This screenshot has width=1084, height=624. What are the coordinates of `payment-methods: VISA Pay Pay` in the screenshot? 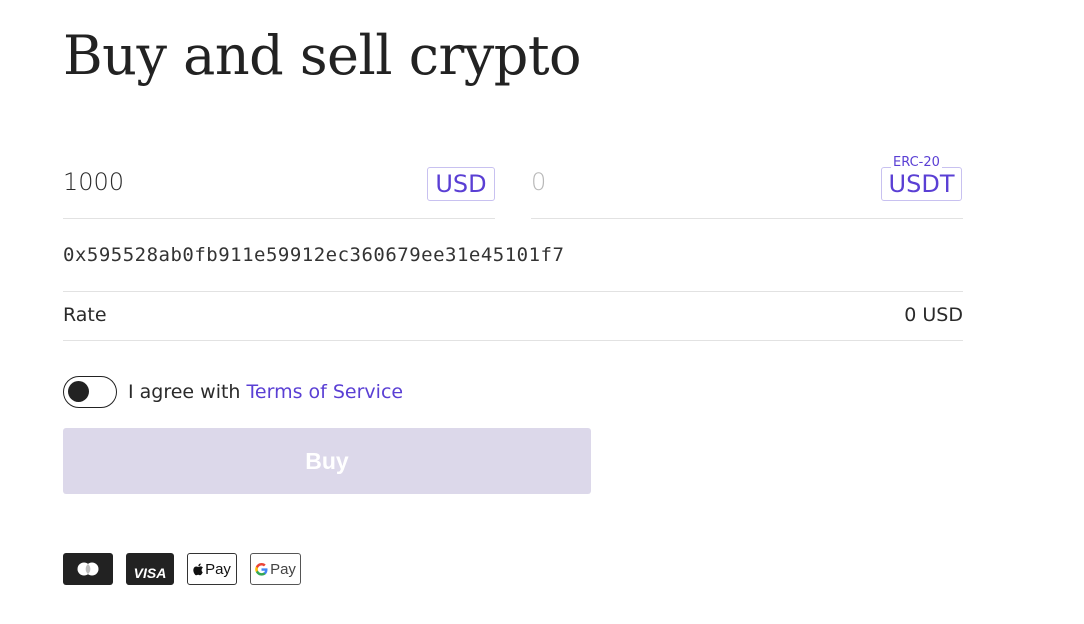 It's located at (182, 569).